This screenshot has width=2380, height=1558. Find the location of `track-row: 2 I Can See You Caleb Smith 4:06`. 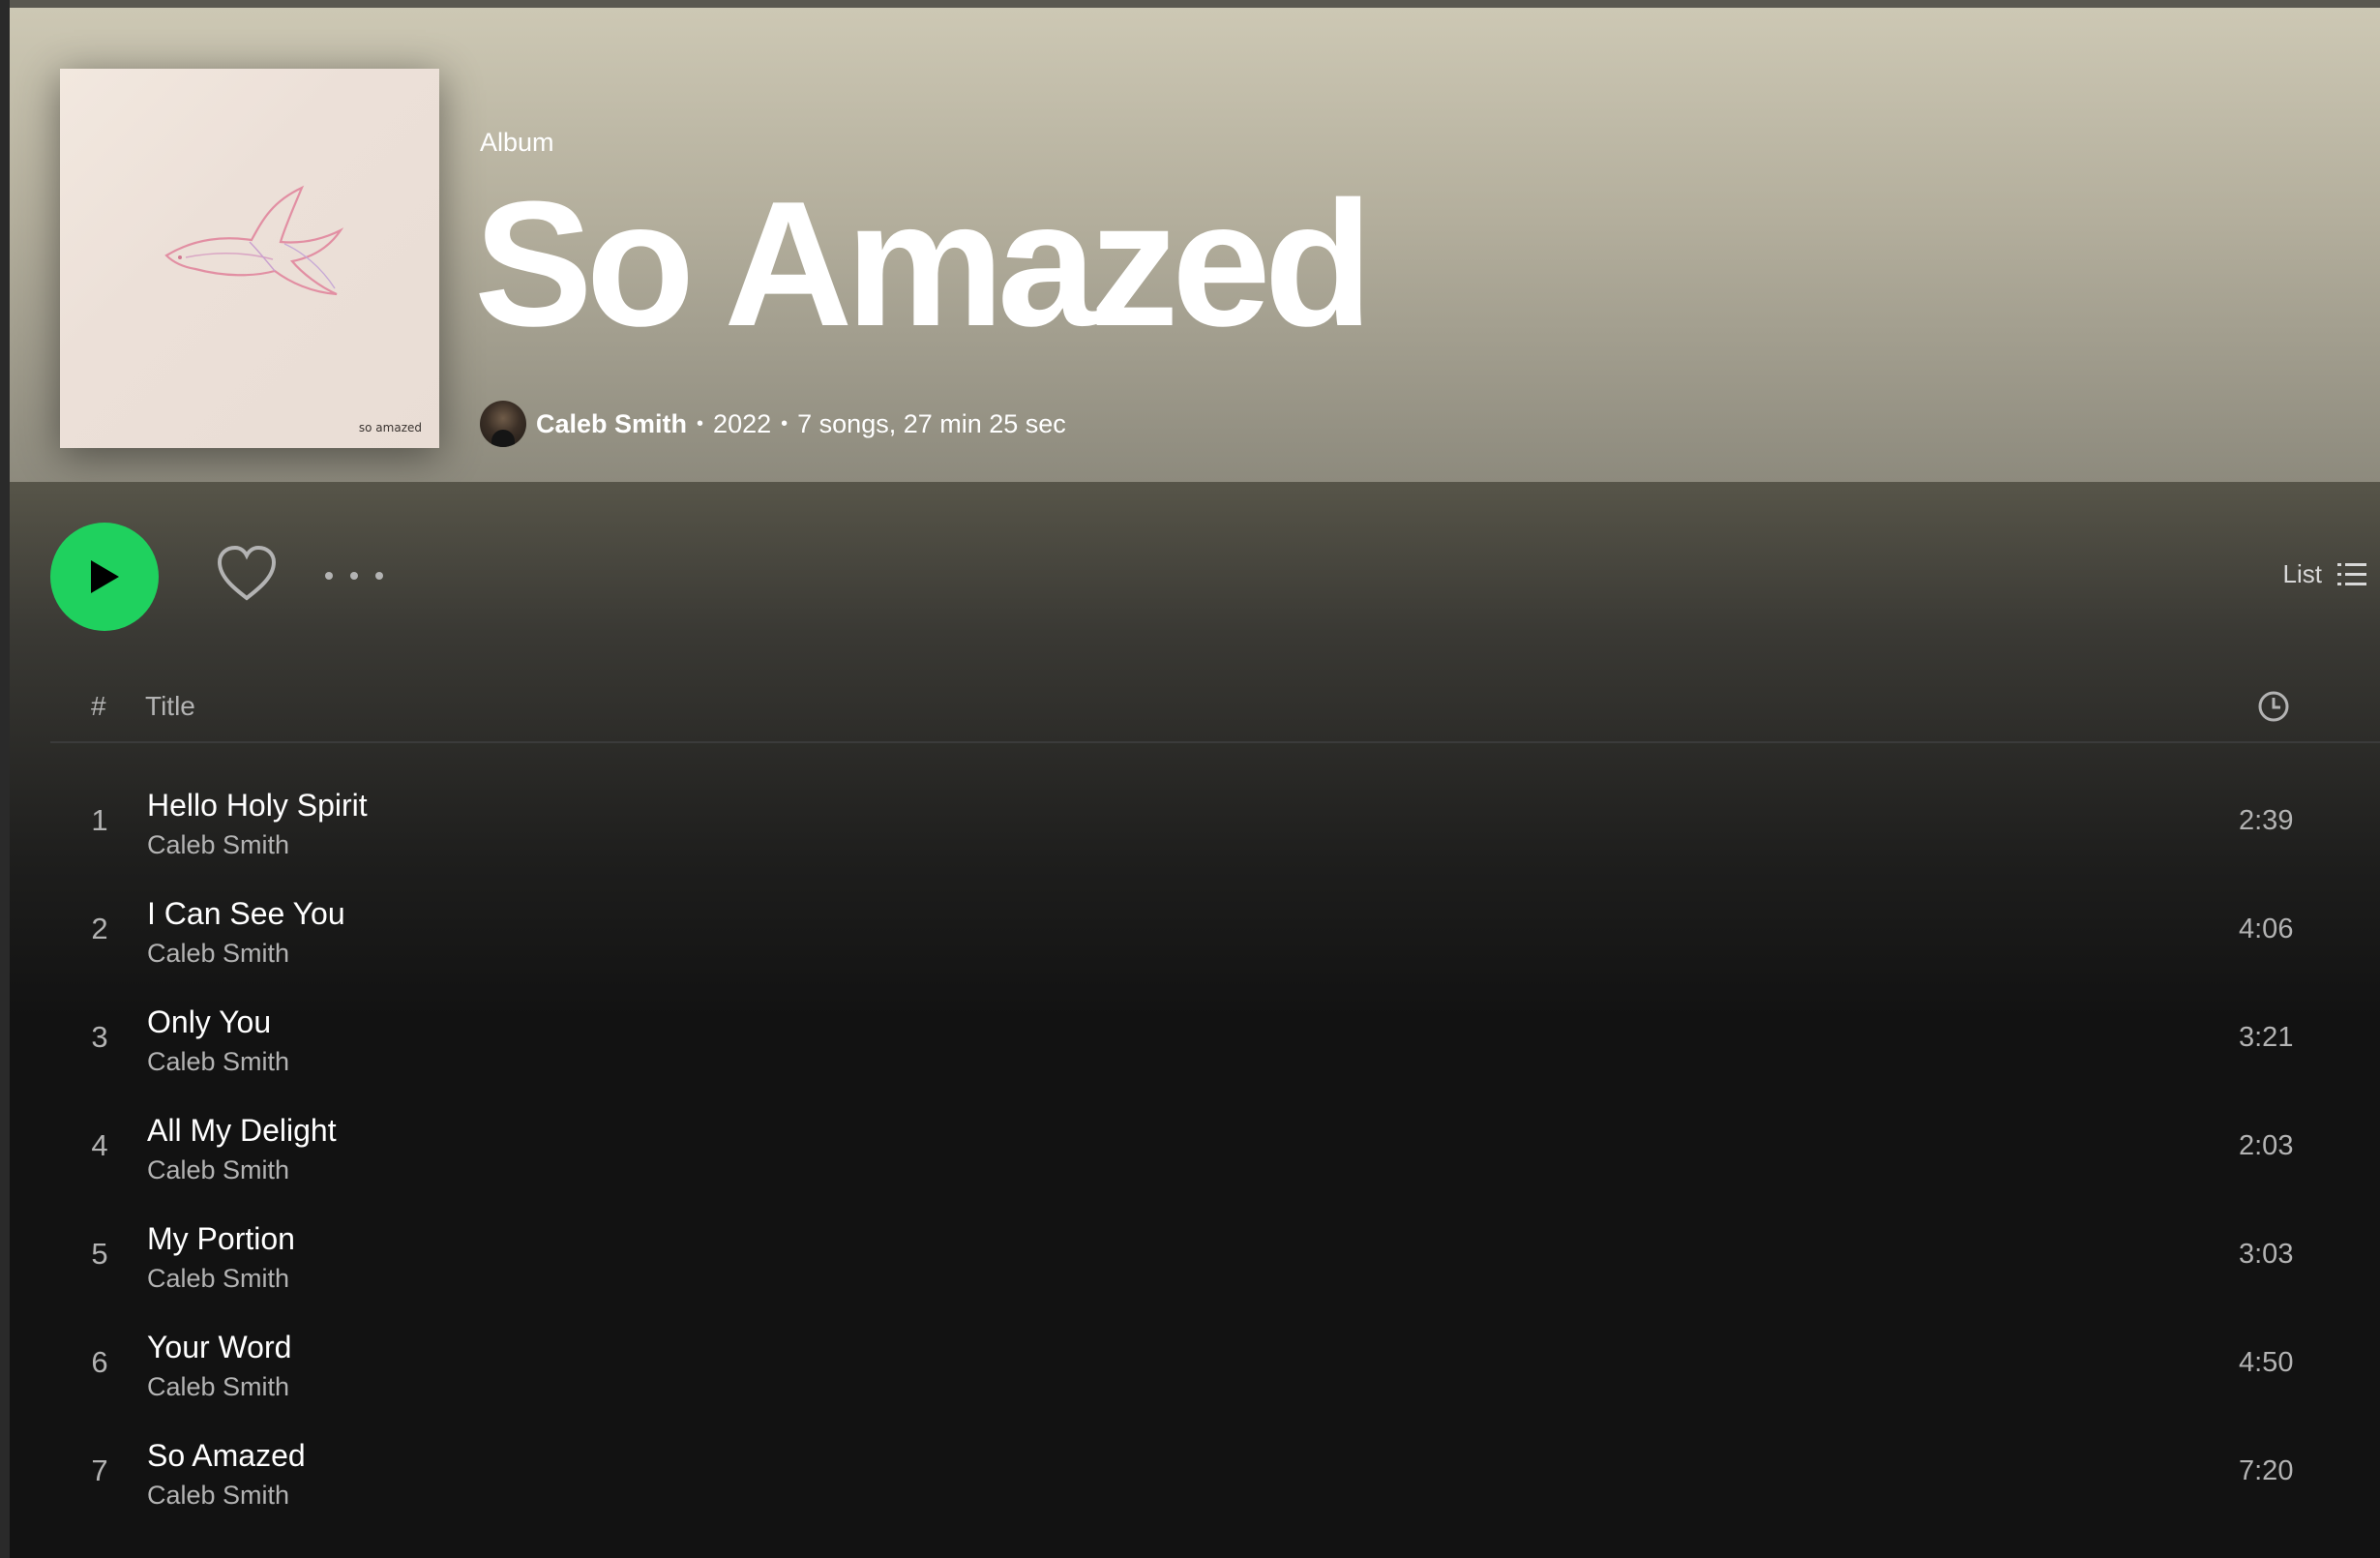

track-row: 2 I Can See You Caleb Smith 4:06 is located at coordinates (1215, 931).